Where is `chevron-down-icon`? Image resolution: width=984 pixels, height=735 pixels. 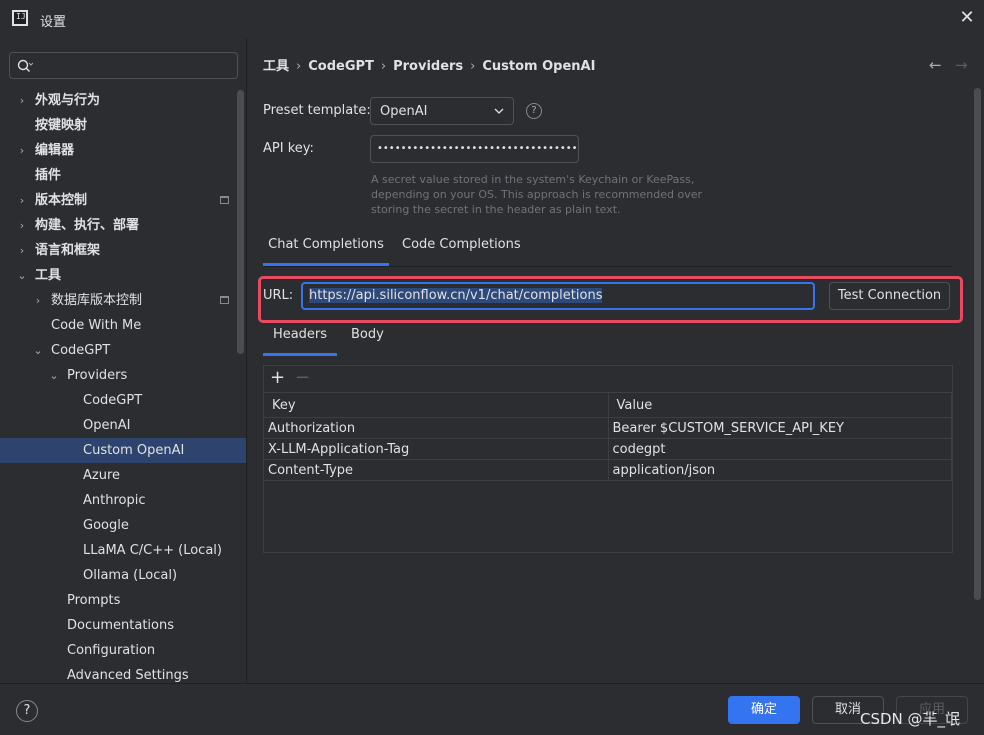
chevron-down-icon is located at coordinates (499, 111).